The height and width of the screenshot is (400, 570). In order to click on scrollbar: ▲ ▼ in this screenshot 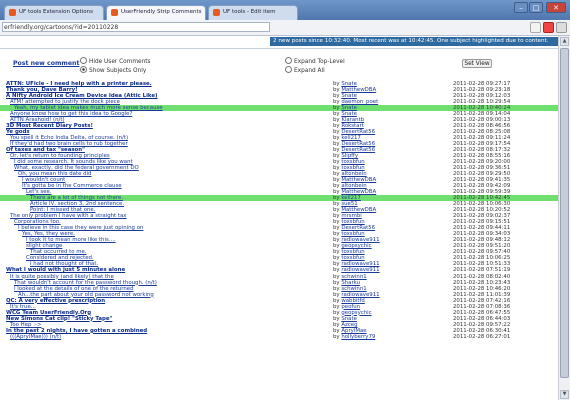, I will do `click(564, 218)`.